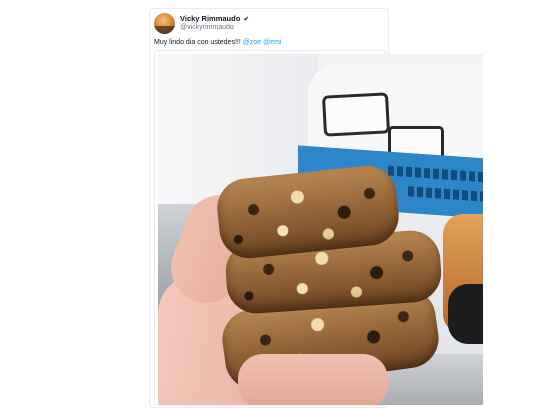  Describe the element at coordinates (207, 27) in the screenshot. I see `user-handle: @vickyrimmaudo` at that location.